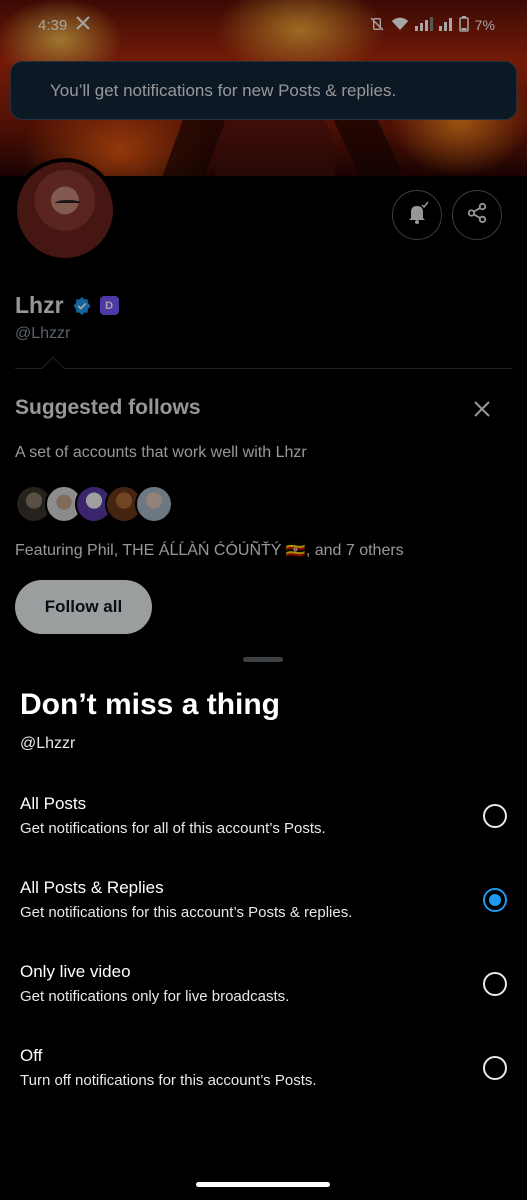 The image size is (527, 1200). I want to click on status-bar: 4:39 7%, so click(263, 25).